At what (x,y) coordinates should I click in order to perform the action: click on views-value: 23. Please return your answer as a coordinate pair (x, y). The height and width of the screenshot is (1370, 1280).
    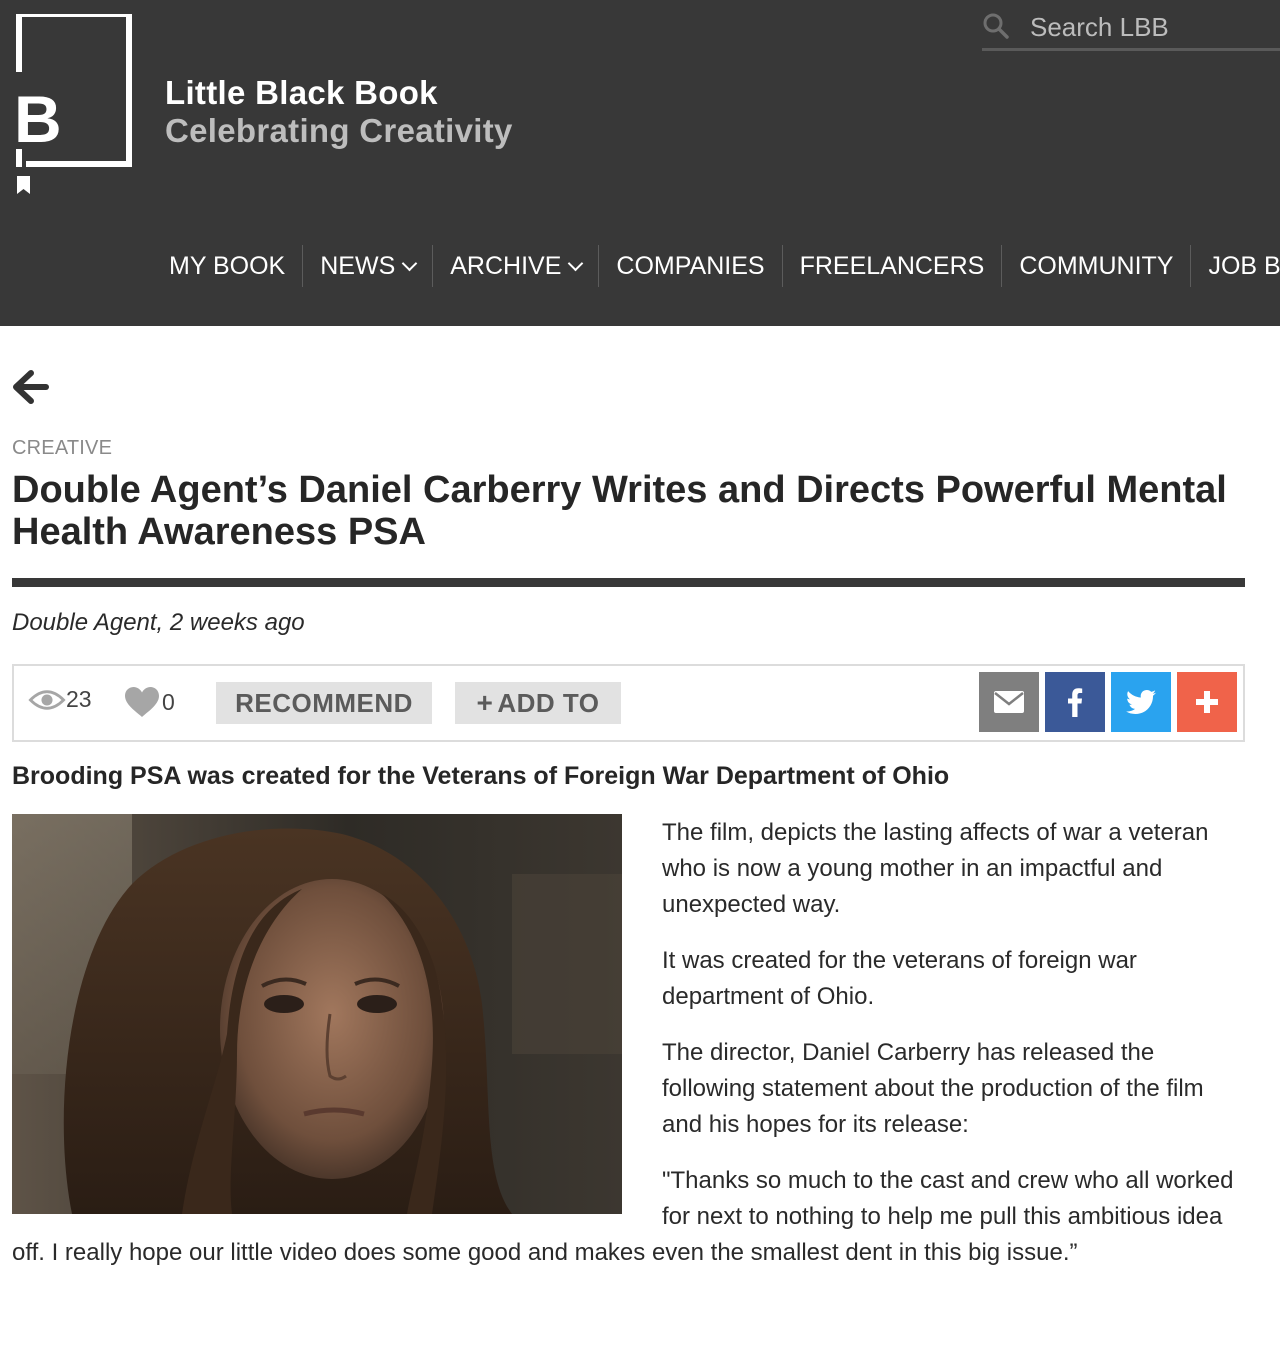
    Looking at the image, I should click on (79, 699).